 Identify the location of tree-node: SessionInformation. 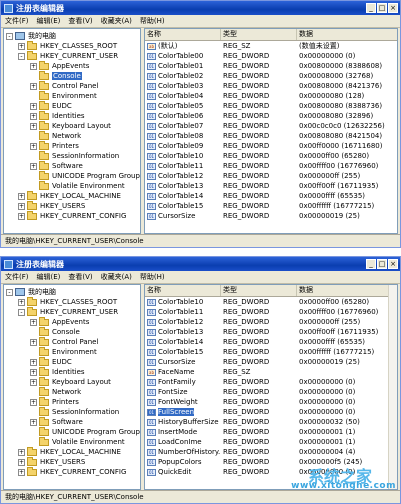
(74, 411).